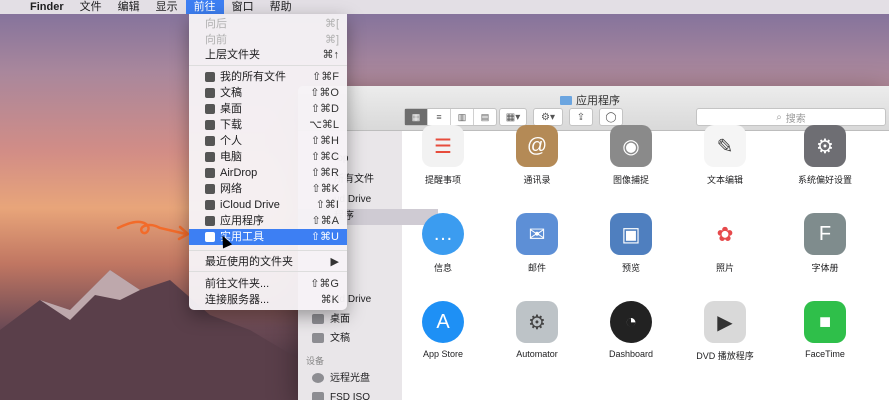  I want to click on view-mode-switcher: ▦ ≡ ▥ ▤, so click(450, 117).